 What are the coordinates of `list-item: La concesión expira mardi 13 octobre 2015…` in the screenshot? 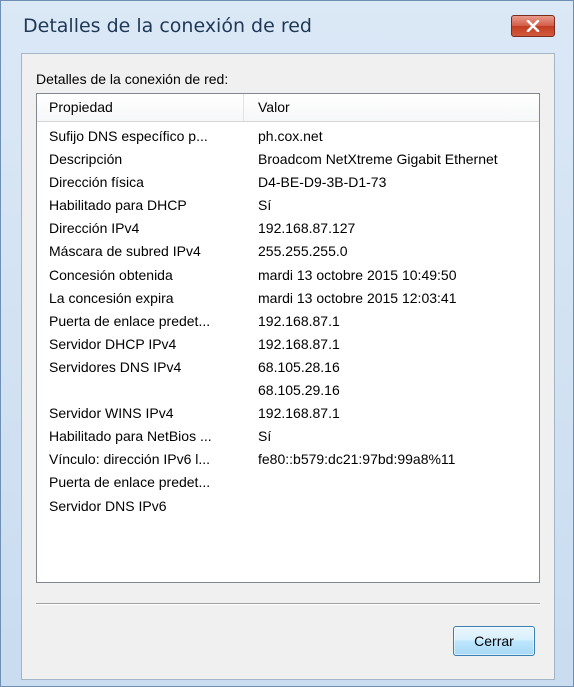 It's located at (288, 299).